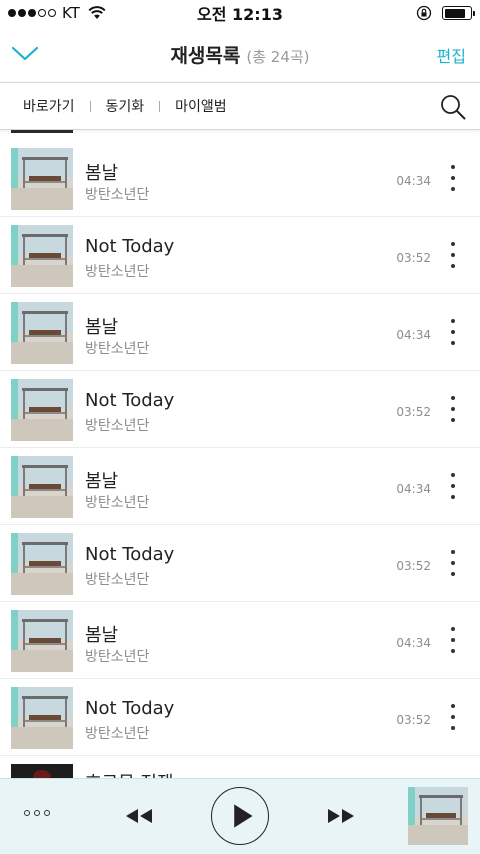 This screenshot has height=854, width=480. What do you see at coordinates (240, 106) in the screenshot?
I see `playlist-toolbar: 바로가기 동기화 마이앨범` at bounding box center [240, 106].